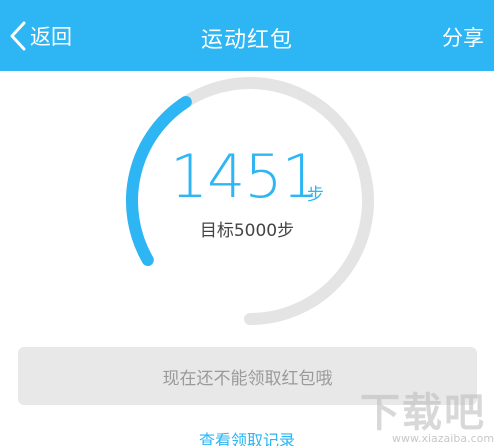  Describe the element at coordinates (315, 195) in the screenshot. I see `step-unit: 步` at that location.